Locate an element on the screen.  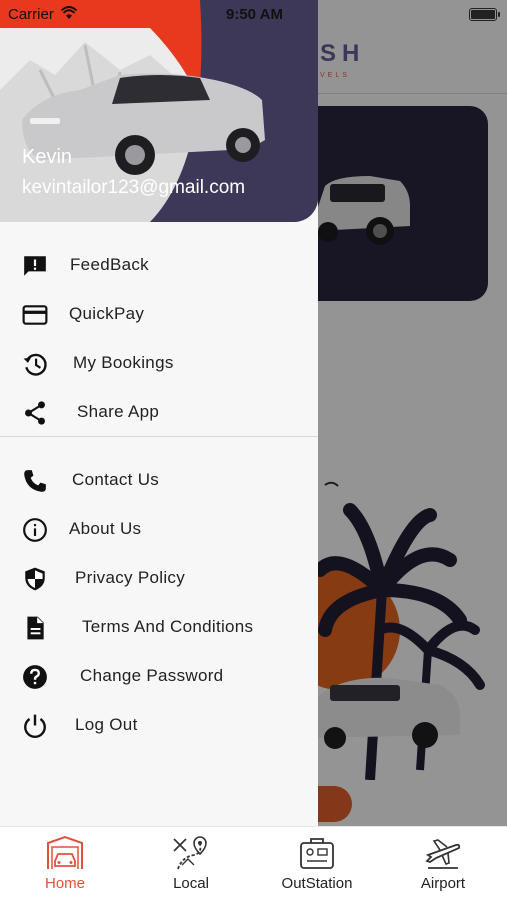
status-bar: Carrier 9:50 AM is located at coordinates (253, 14).